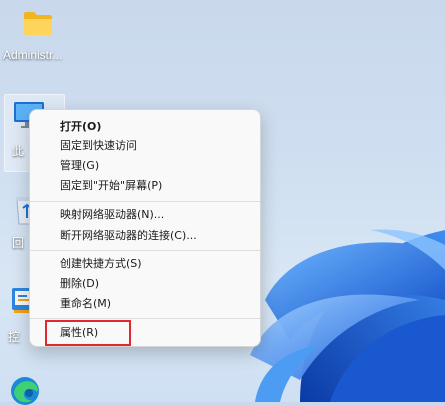  I want to click on menu-item-properties: 属性(R), so click(79, 333).